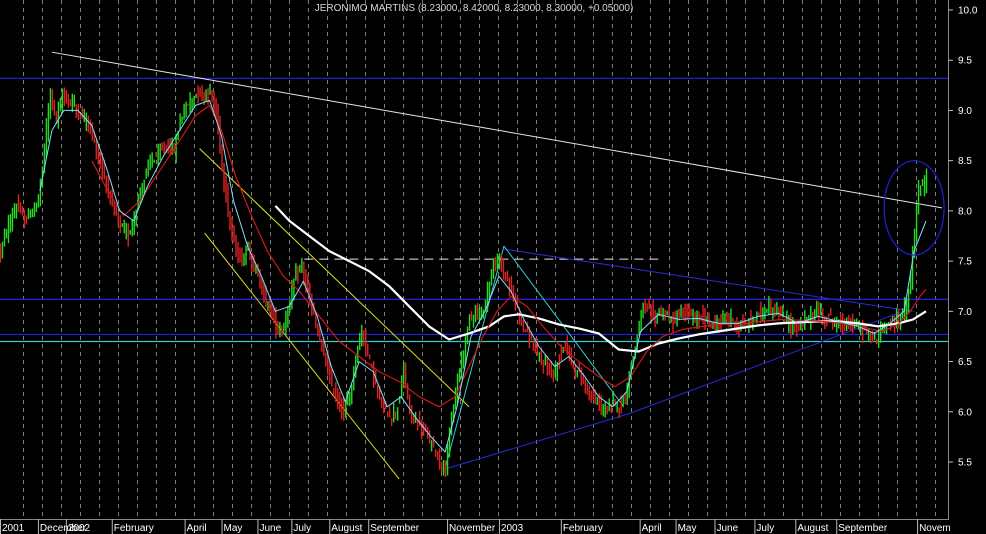  I want to click on y-tick-label: 9.5, so click(965, 61).